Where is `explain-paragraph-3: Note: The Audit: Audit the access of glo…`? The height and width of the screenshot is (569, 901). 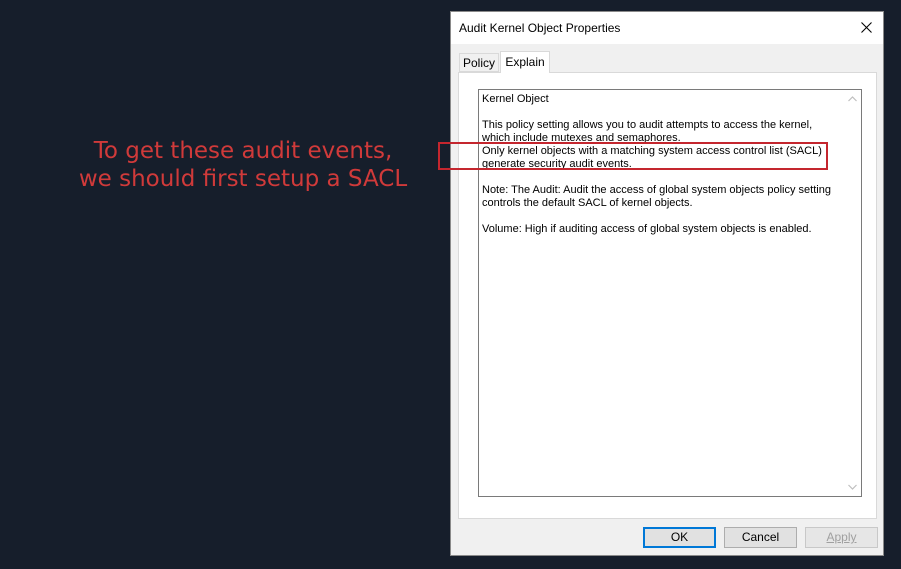 explain-paragraph-3: Note: The Audit: Audit the access of glo… is located at coordinates (656, 196).